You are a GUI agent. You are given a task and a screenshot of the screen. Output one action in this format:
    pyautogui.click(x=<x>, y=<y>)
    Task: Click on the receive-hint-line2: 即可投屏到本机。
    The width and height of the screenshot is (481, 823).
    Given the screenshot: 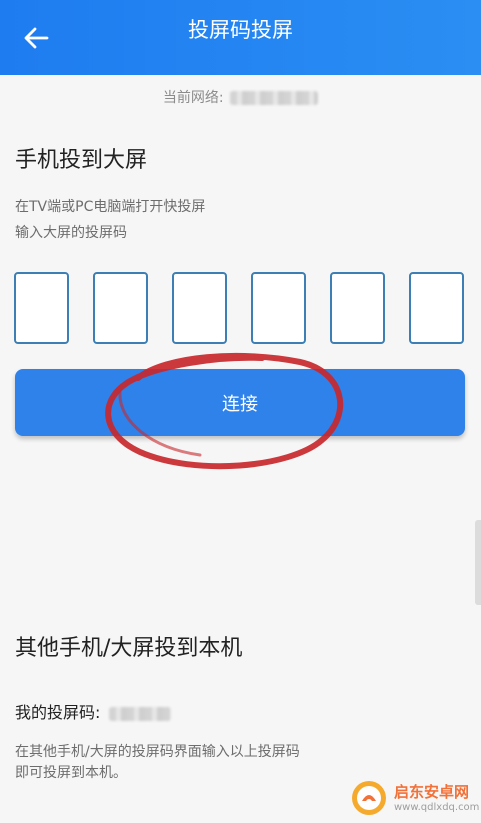 What is the action you would take?
    pyautogui.click(x=71, y=773)
    